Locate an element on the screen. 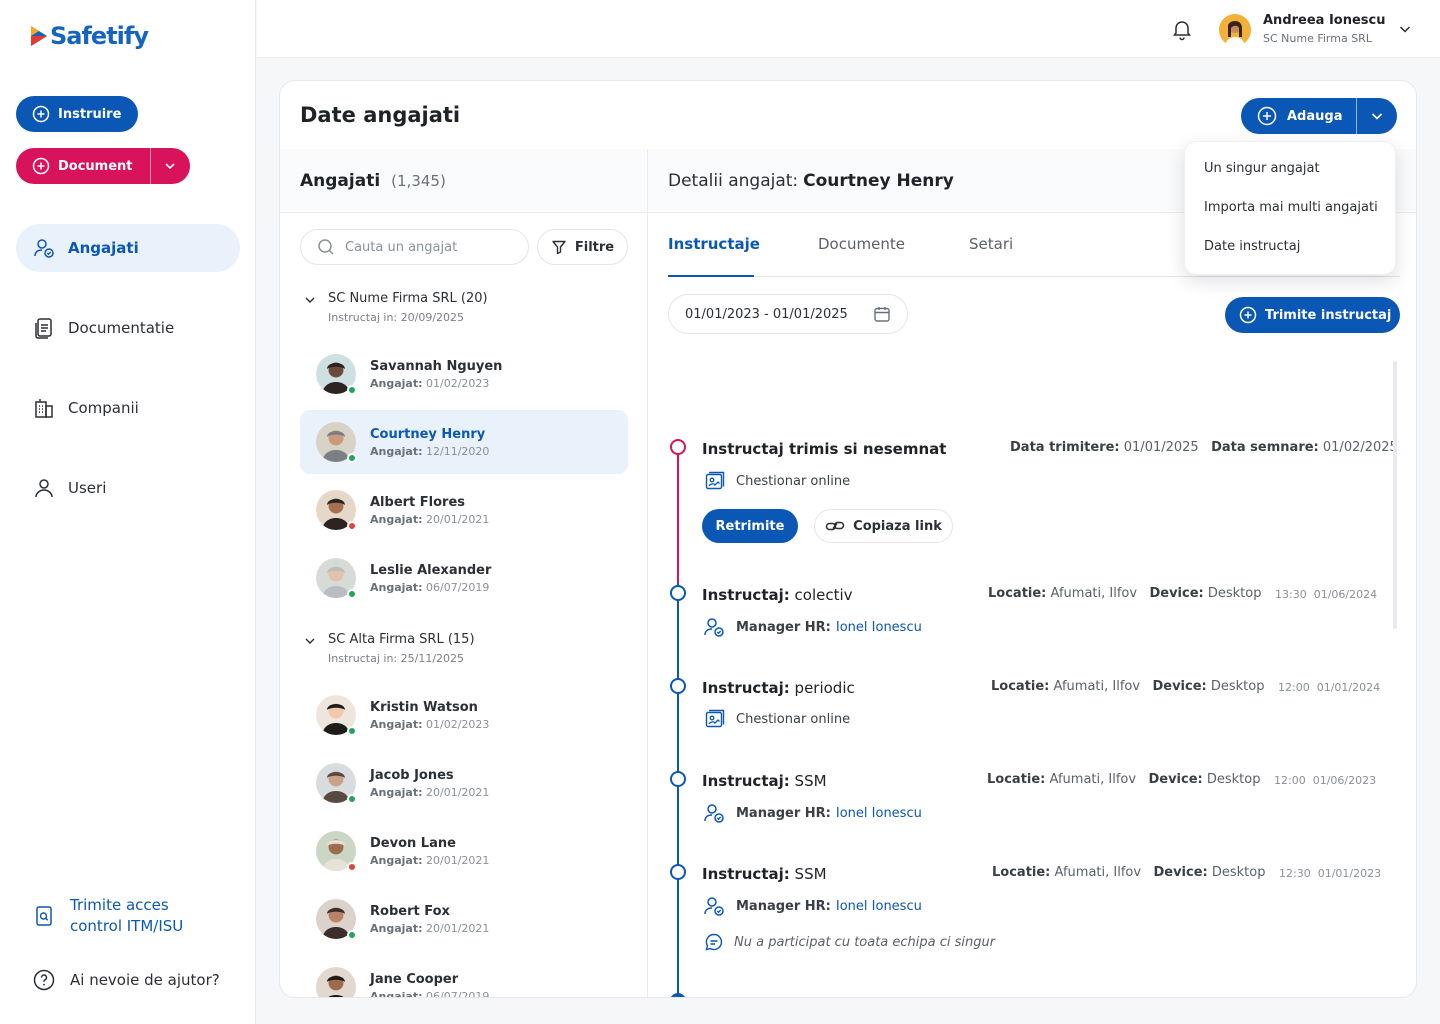  app-logo: Safetify is located at coordinates (89, 36).